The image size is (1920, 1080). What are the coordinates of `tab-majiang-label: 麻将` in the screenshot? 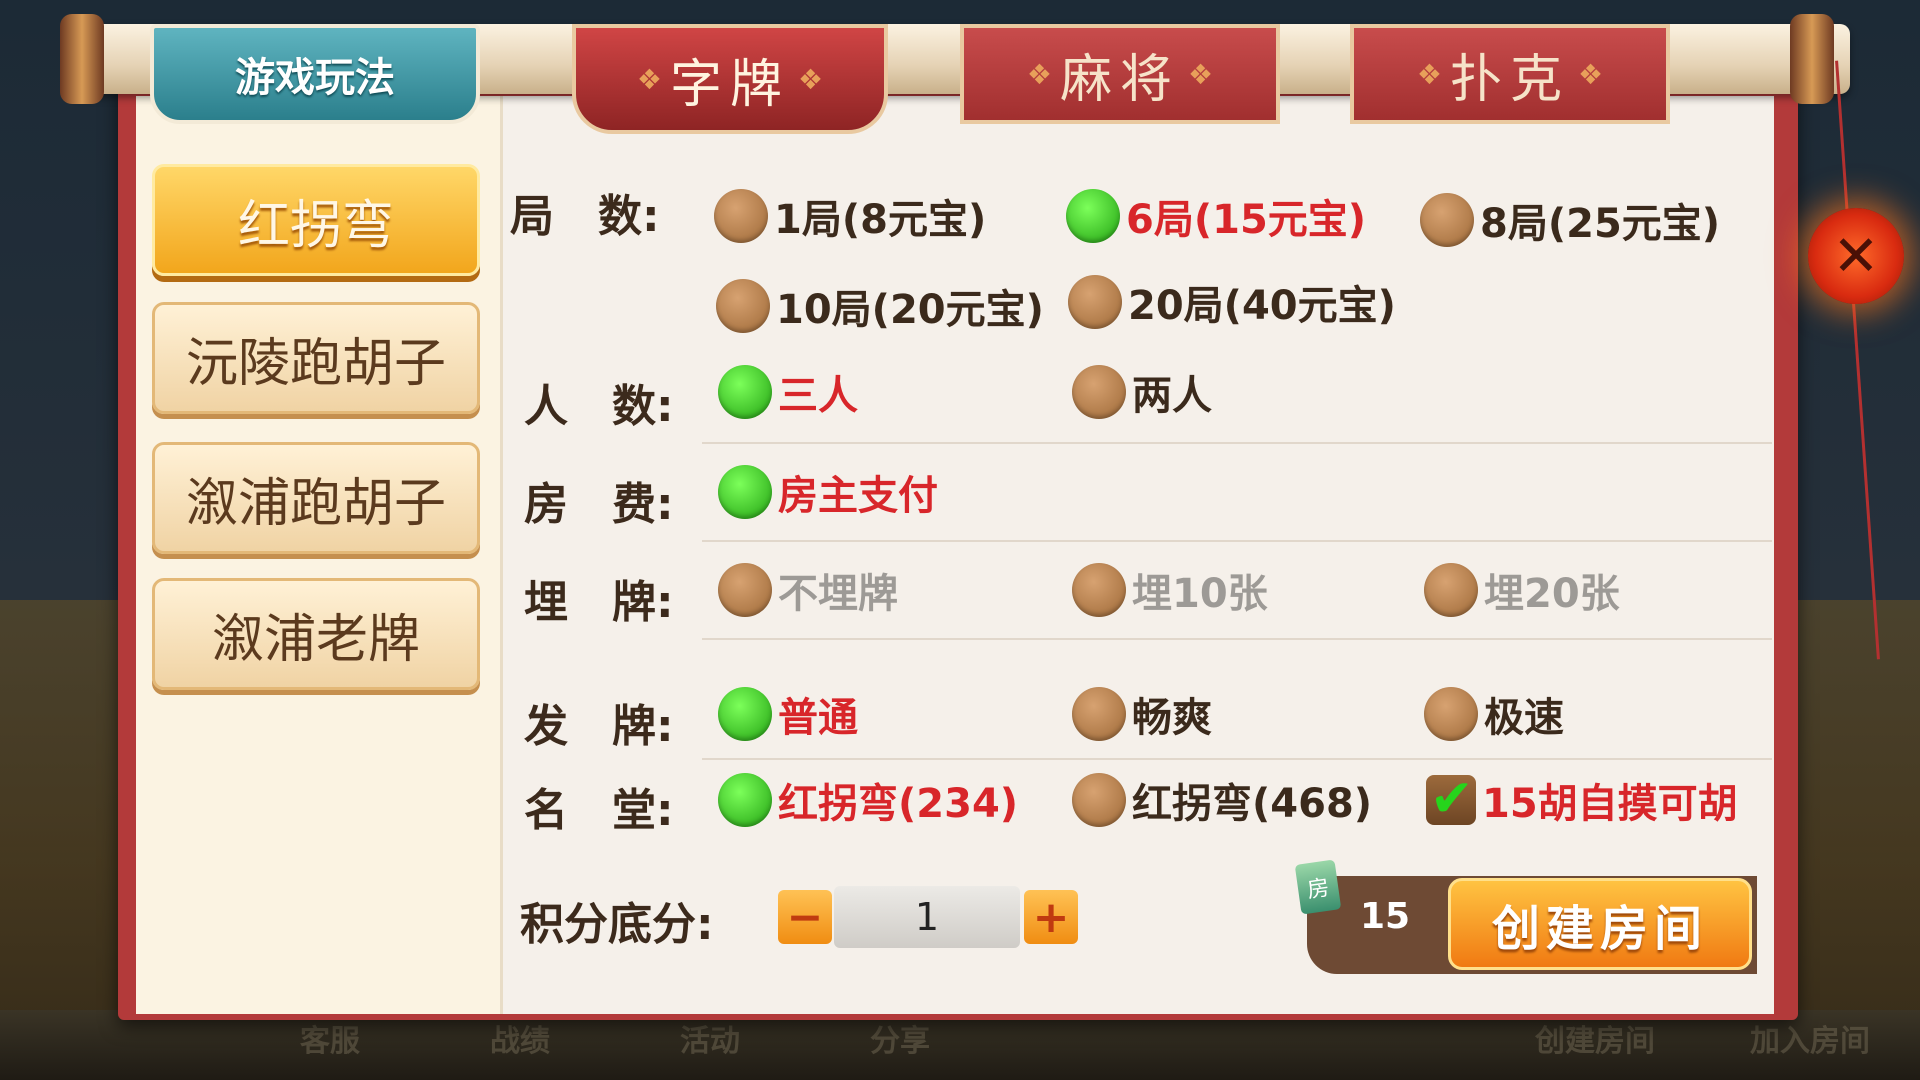 It's located at (1119, 79).